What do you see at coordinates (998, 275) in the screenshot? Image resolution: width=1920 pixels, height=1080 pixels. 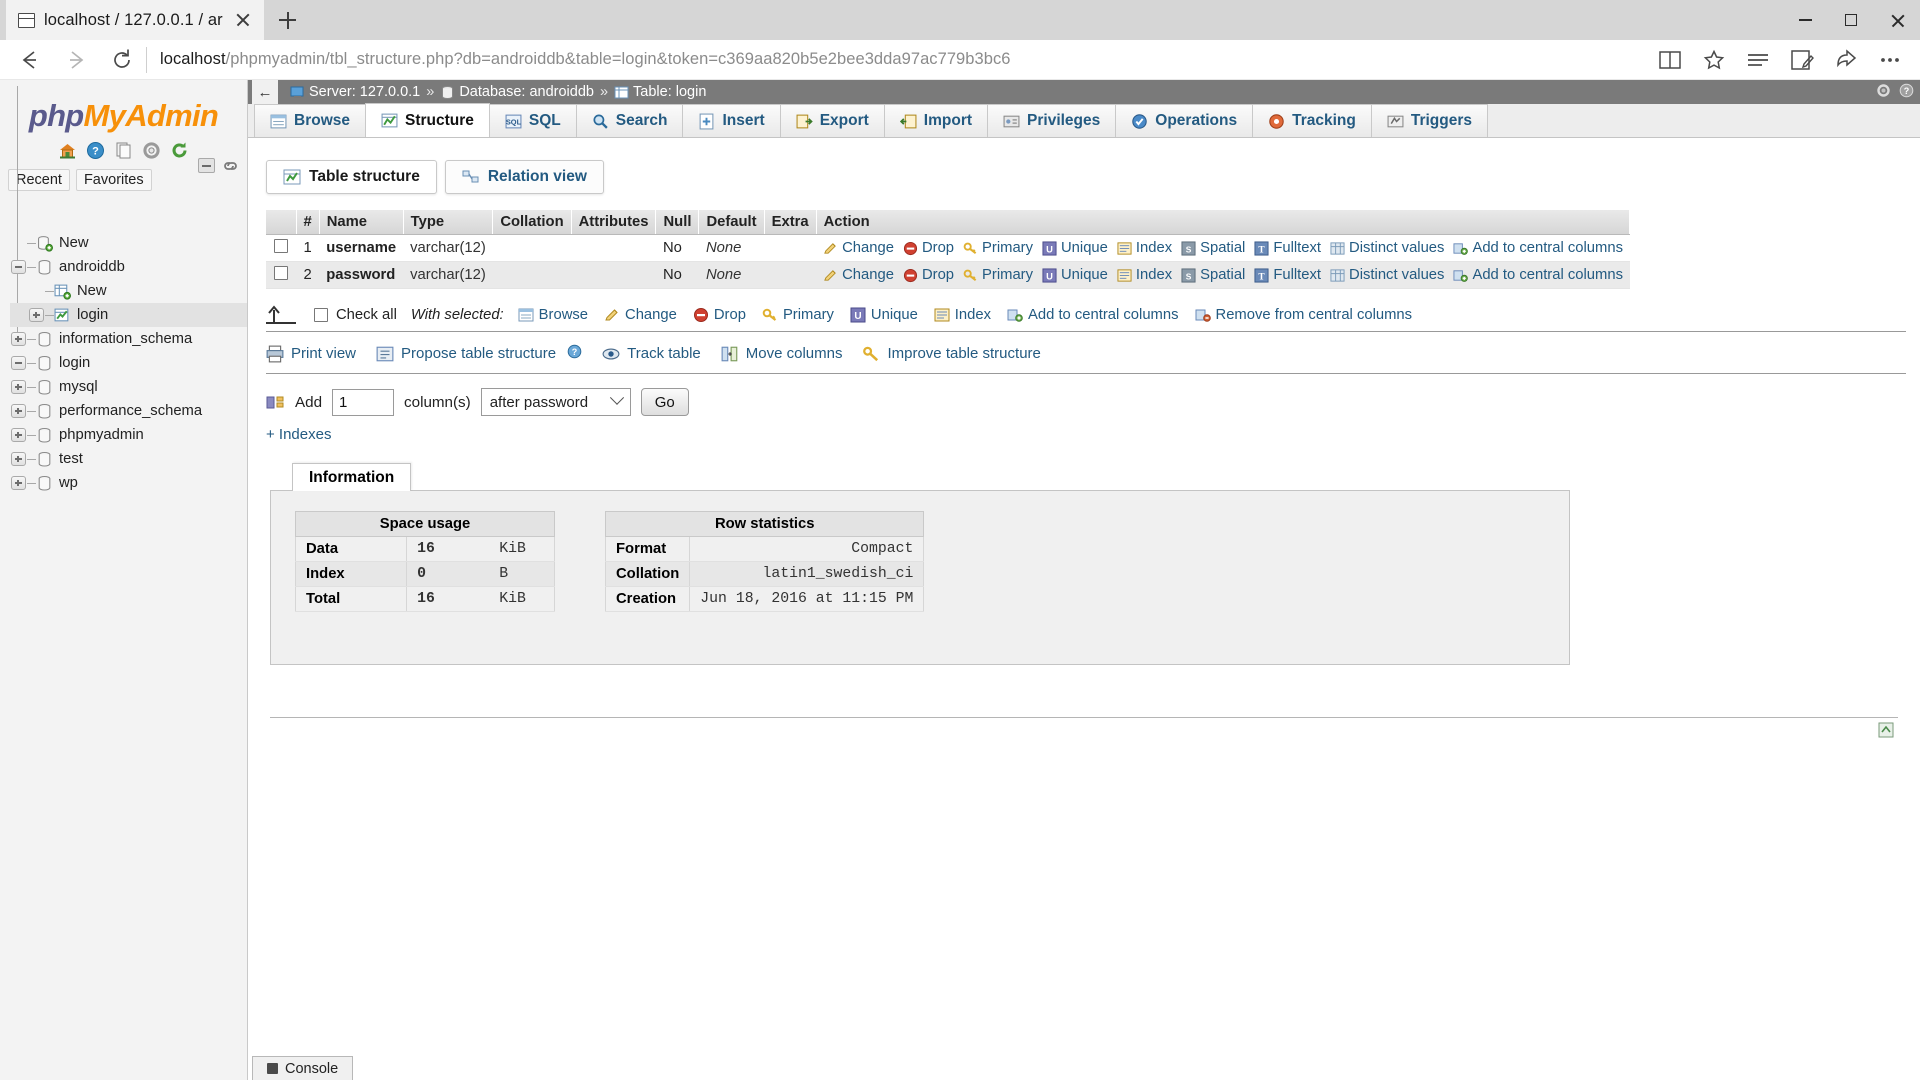 I see `action-primary: Primary` at bounding box center [998, 275].